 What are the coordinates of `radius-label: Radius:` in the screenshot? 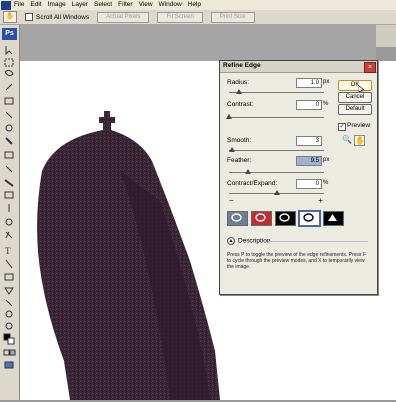 It's located at (238, 82).